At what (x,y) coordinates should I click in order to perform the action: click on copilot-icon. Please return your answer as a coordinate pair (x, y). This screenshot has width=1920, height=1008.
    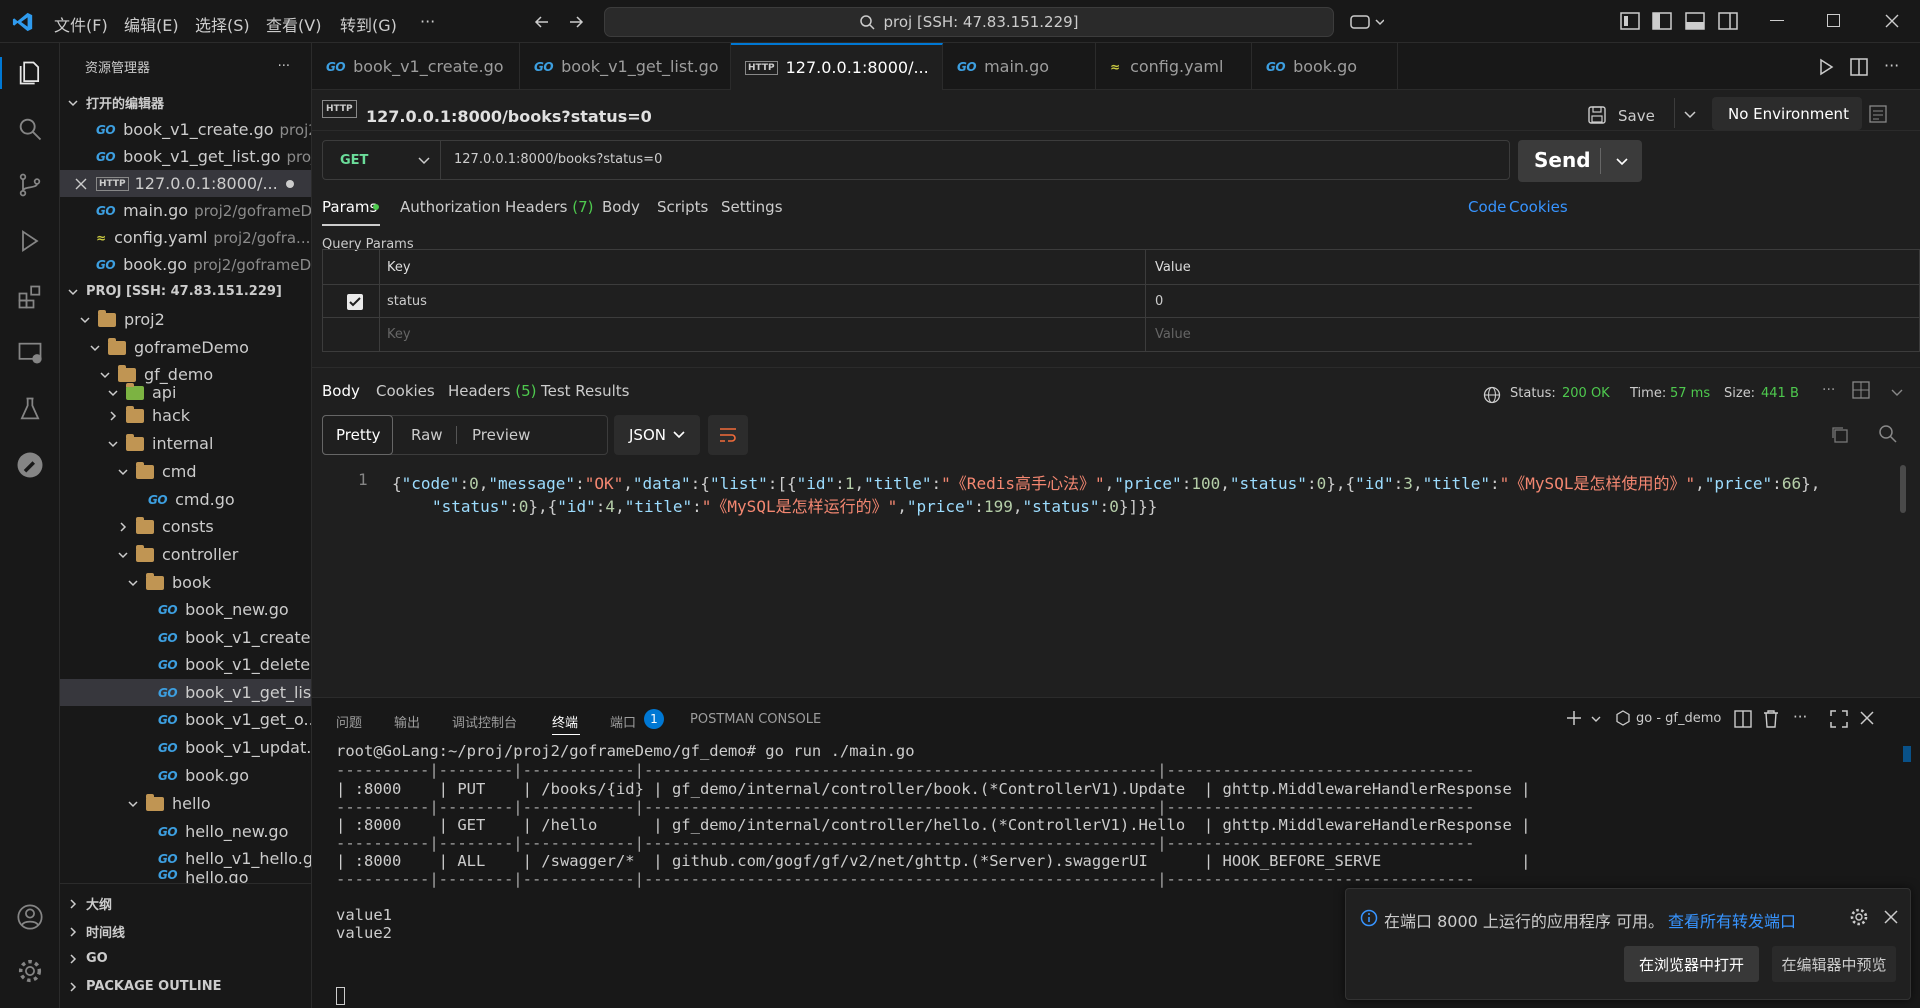
    Looking at the image, I should click on (1367, 22).